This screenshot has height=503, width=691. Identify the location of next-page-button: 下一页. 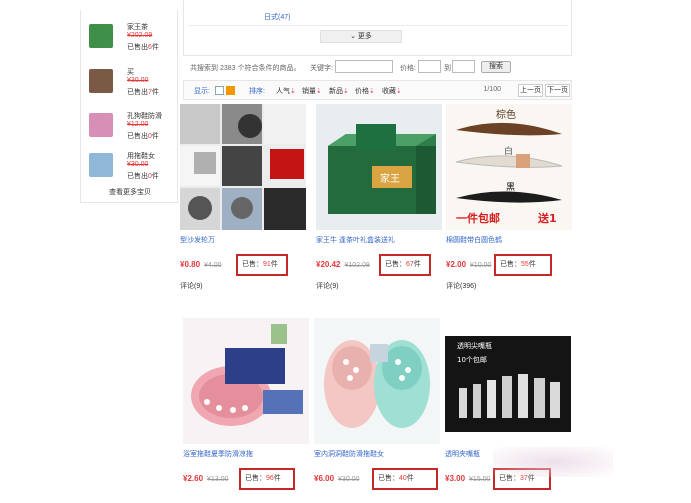
(557, 90).